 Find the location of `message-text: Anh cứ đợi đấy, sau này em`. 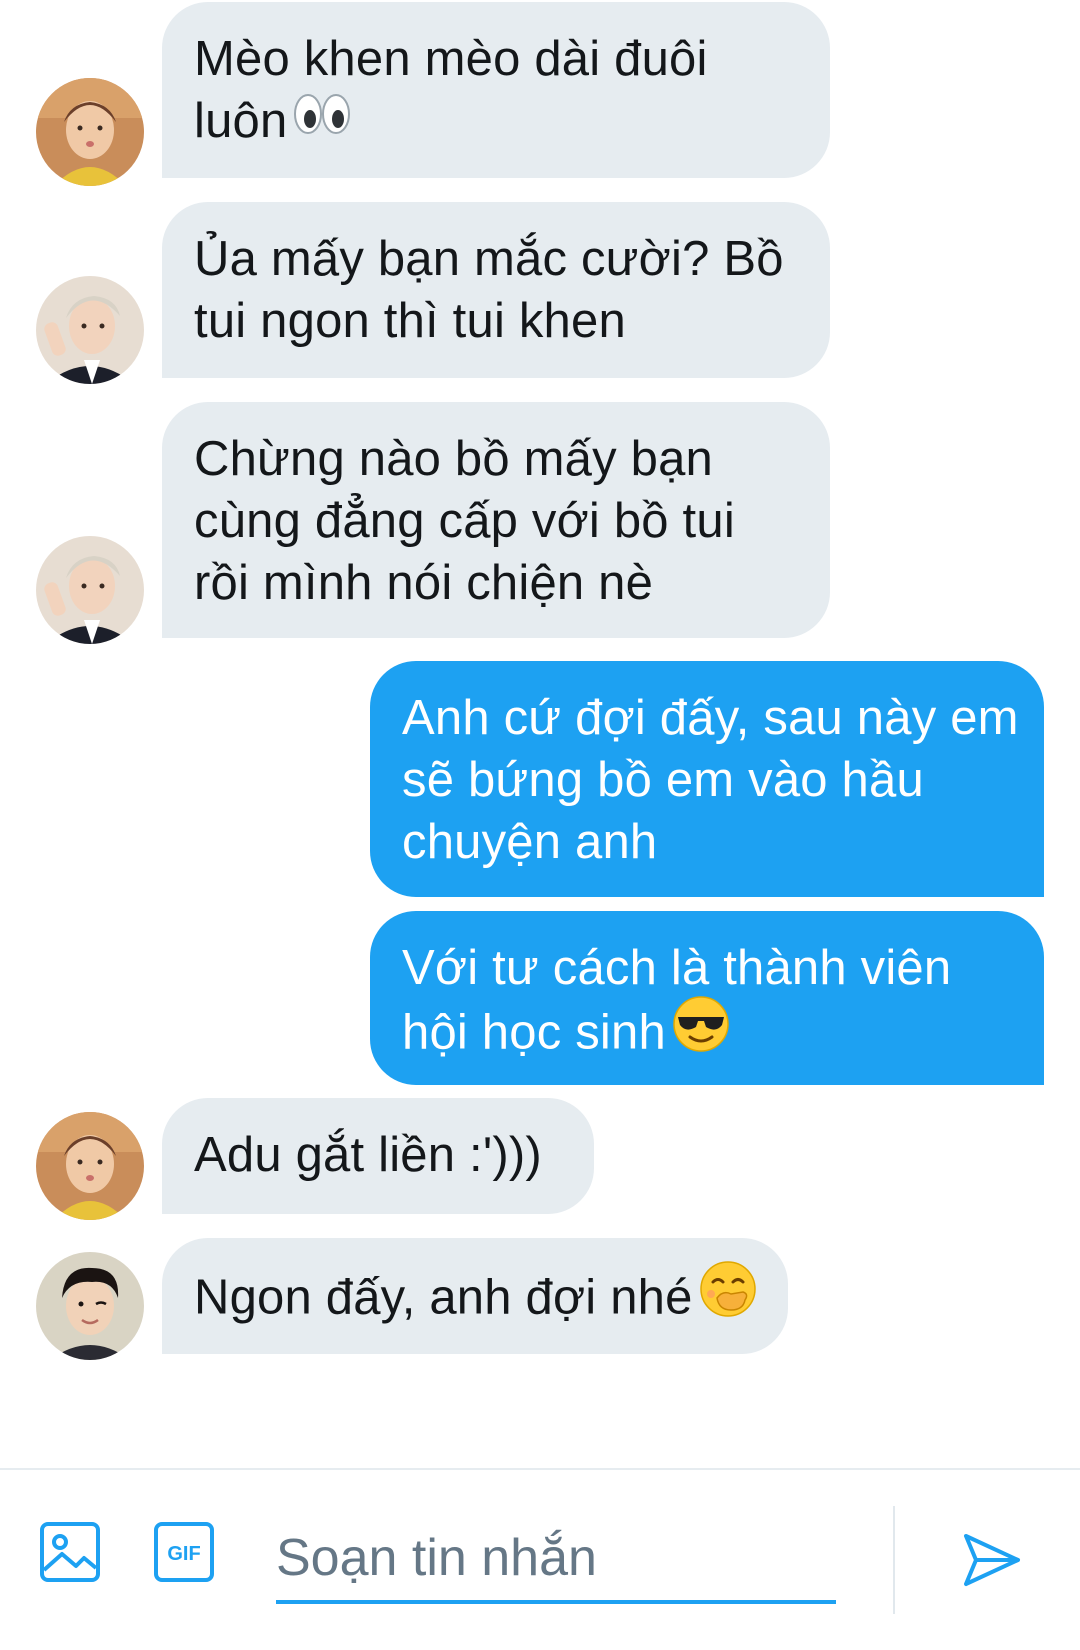

message-text: Anh cứ đợi đấy, sau này em is located at coordinates (710, 718).